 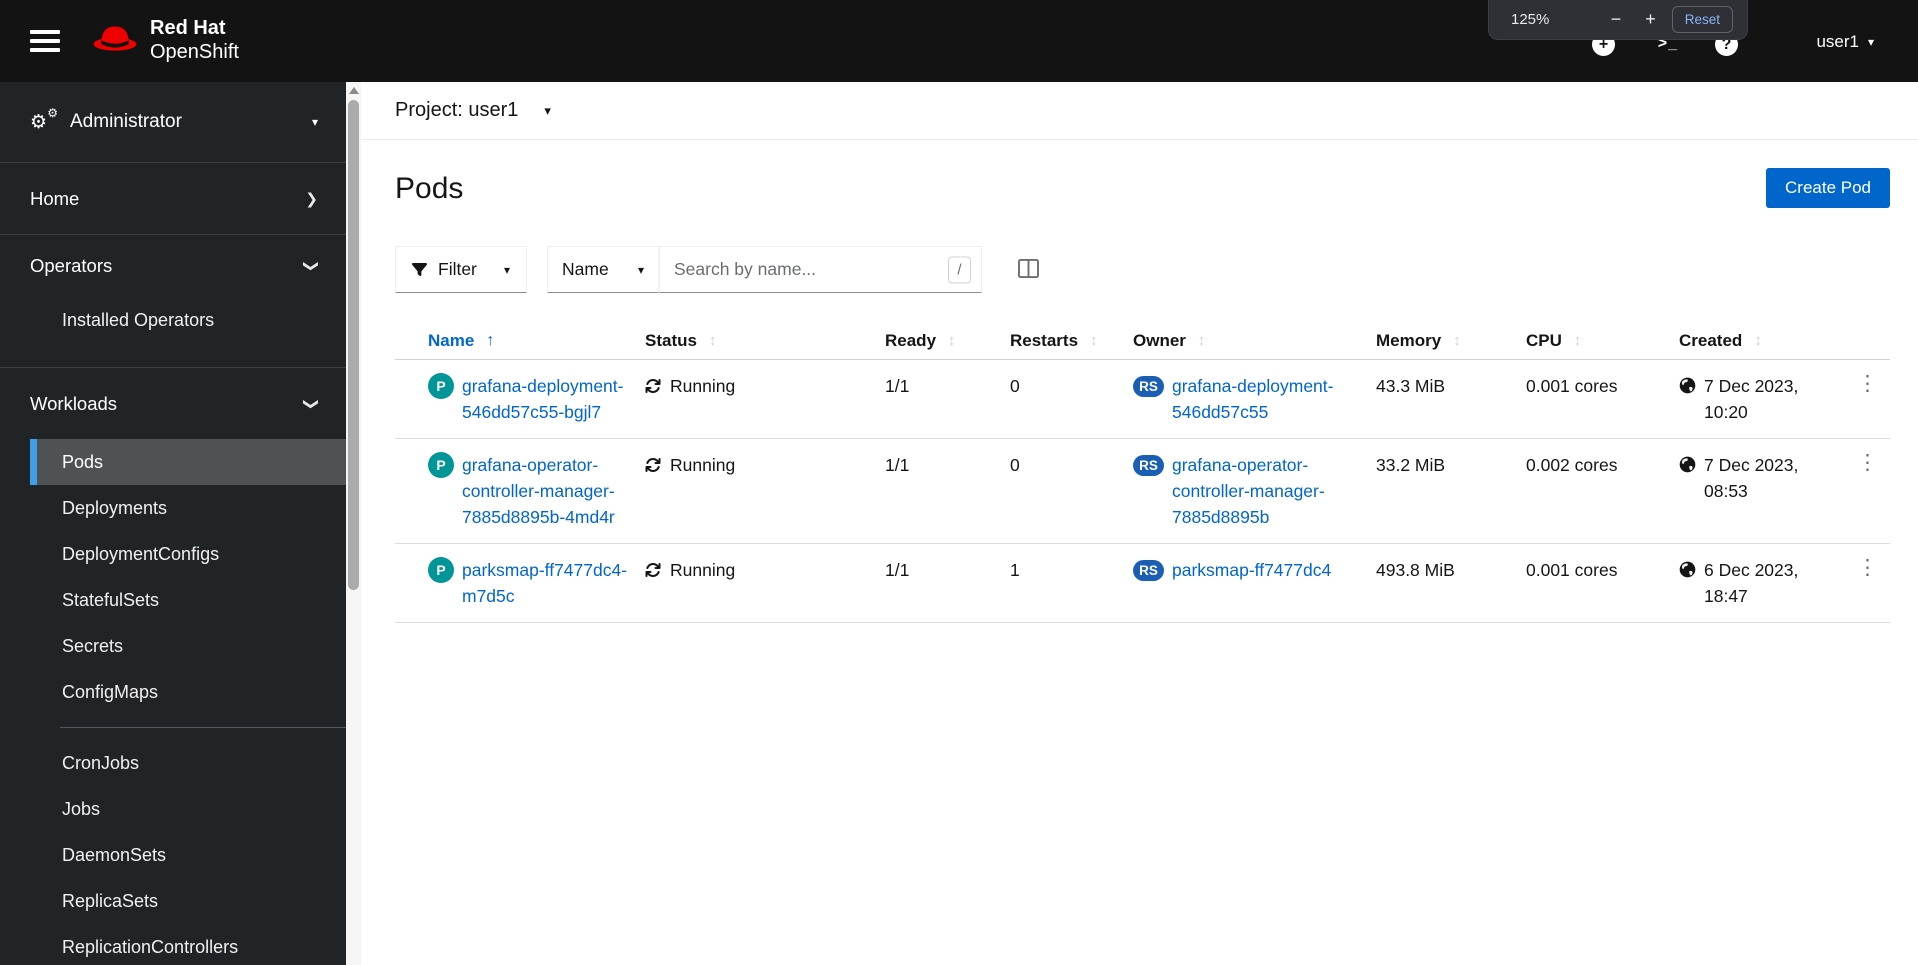 I want to click on sidebar-item-pods: Pods, so click(x=188, y=462).